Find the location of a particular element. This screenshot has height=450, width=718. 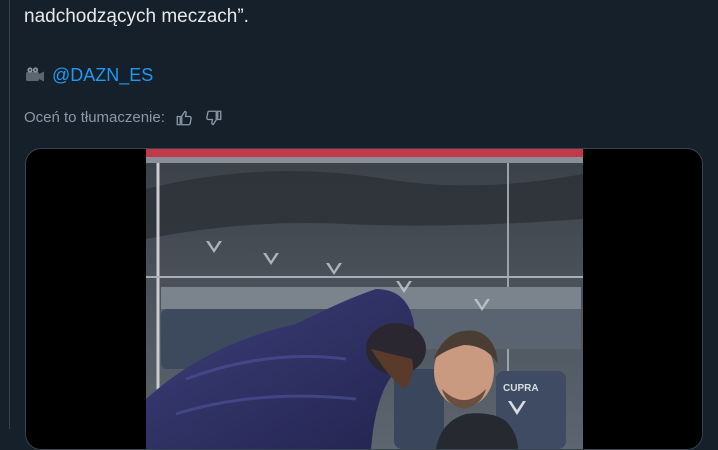

thumbs-up-icon is located at coordinates (184, 118).